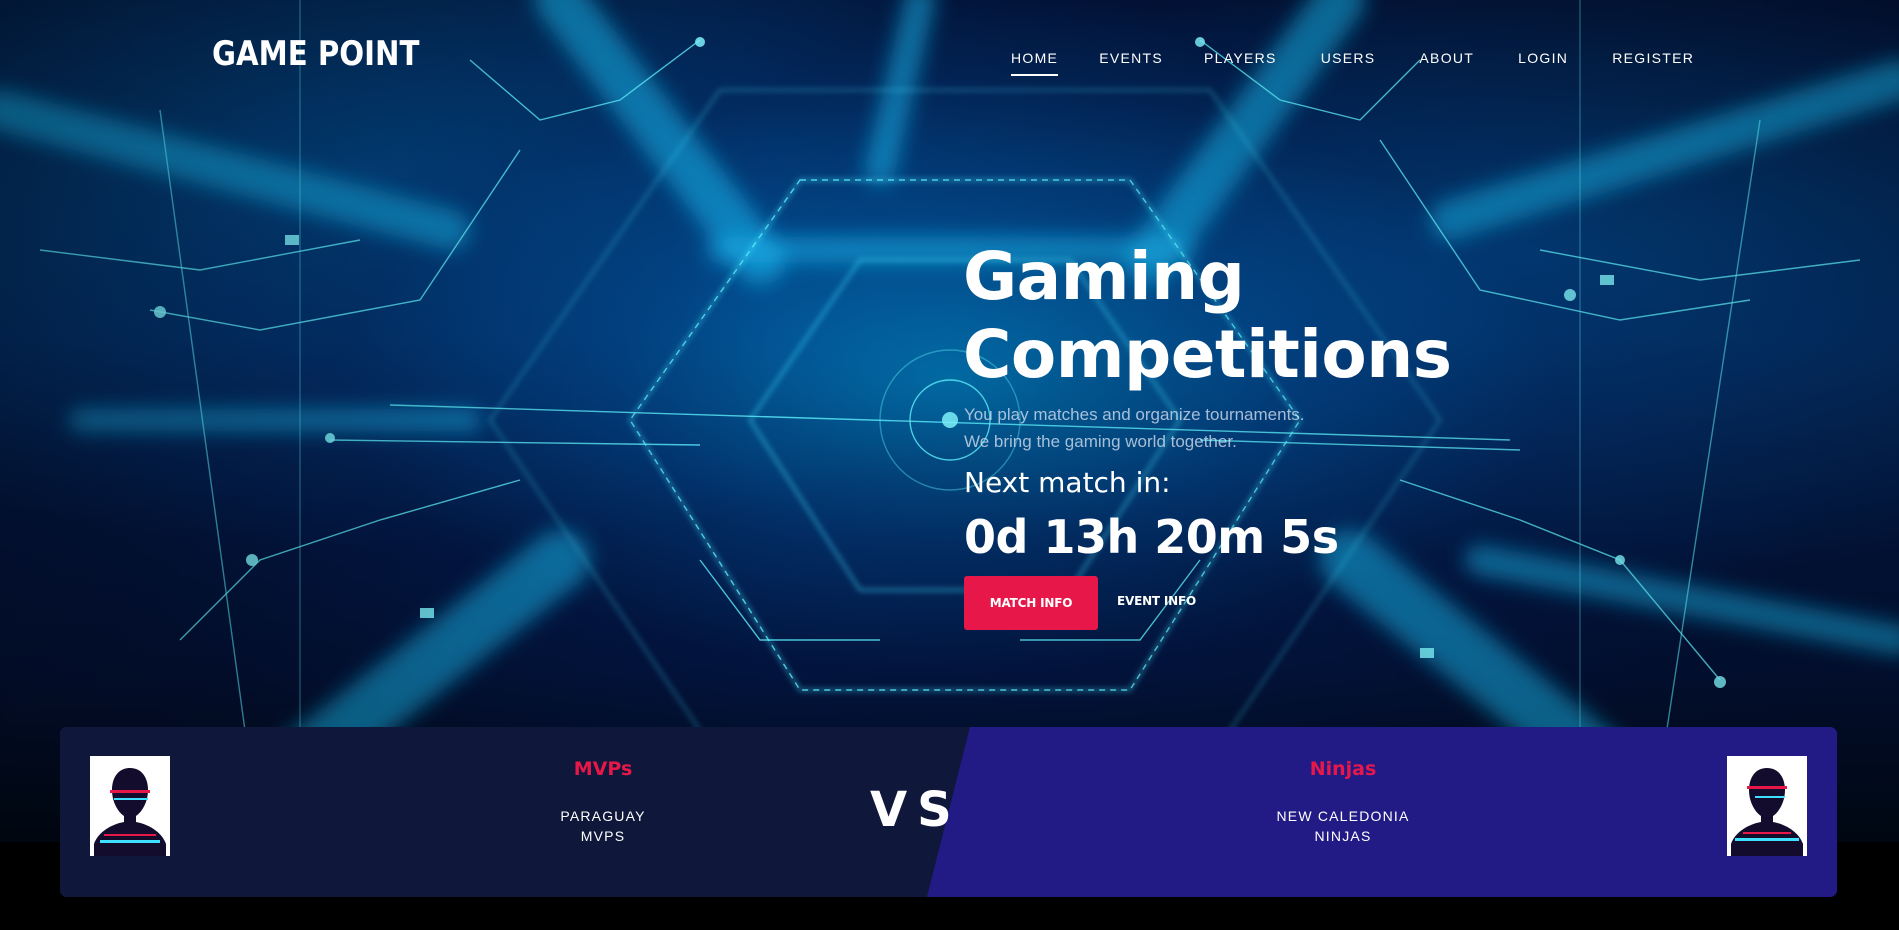  I want to click on team2-avatar-icon, so click(1767, 806).